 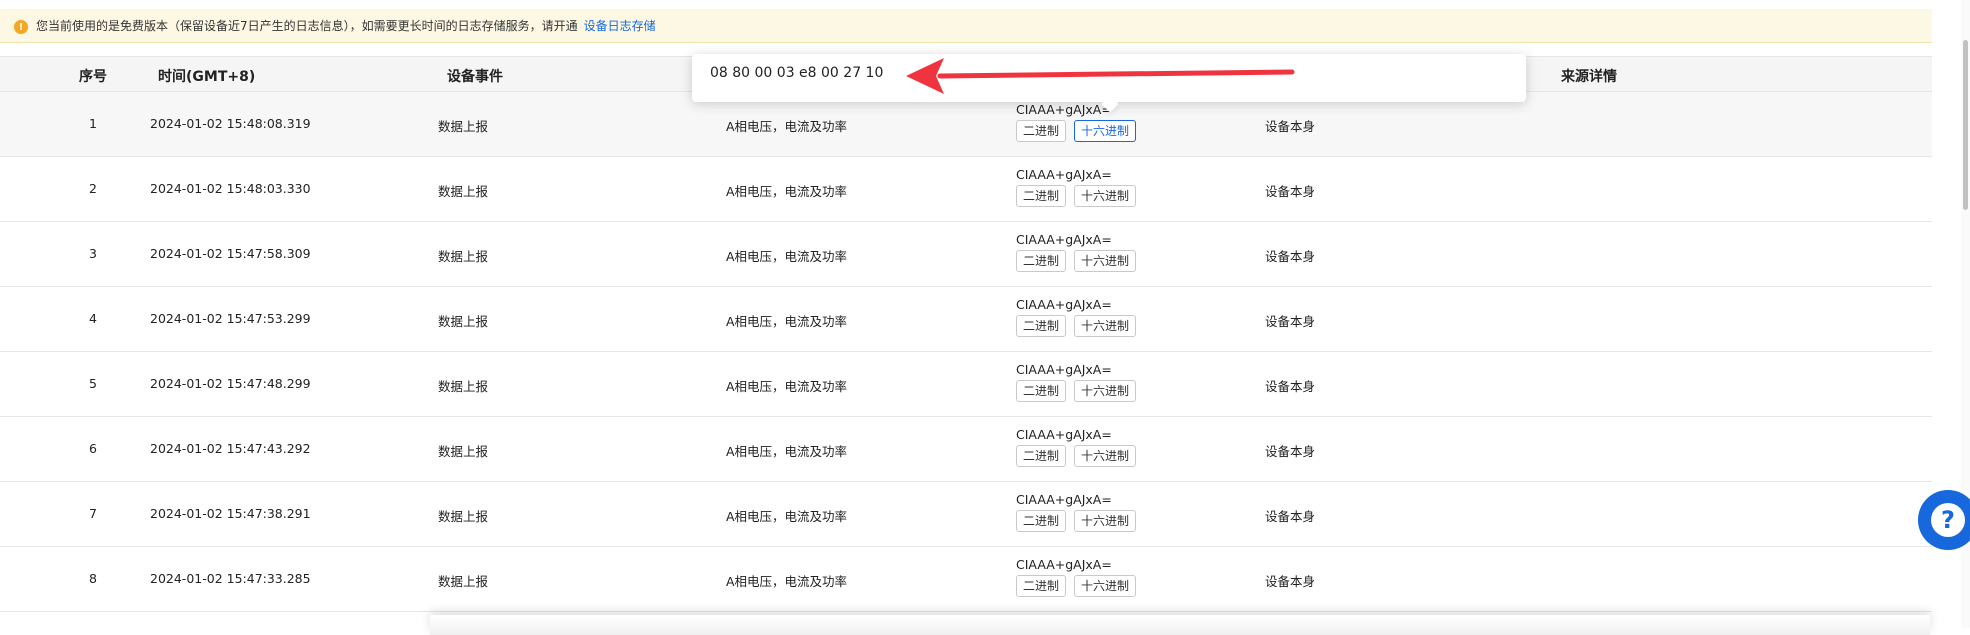 I want to click on row-time: 2024-01-02 15:47:38.291, so click(x=230, y=513).